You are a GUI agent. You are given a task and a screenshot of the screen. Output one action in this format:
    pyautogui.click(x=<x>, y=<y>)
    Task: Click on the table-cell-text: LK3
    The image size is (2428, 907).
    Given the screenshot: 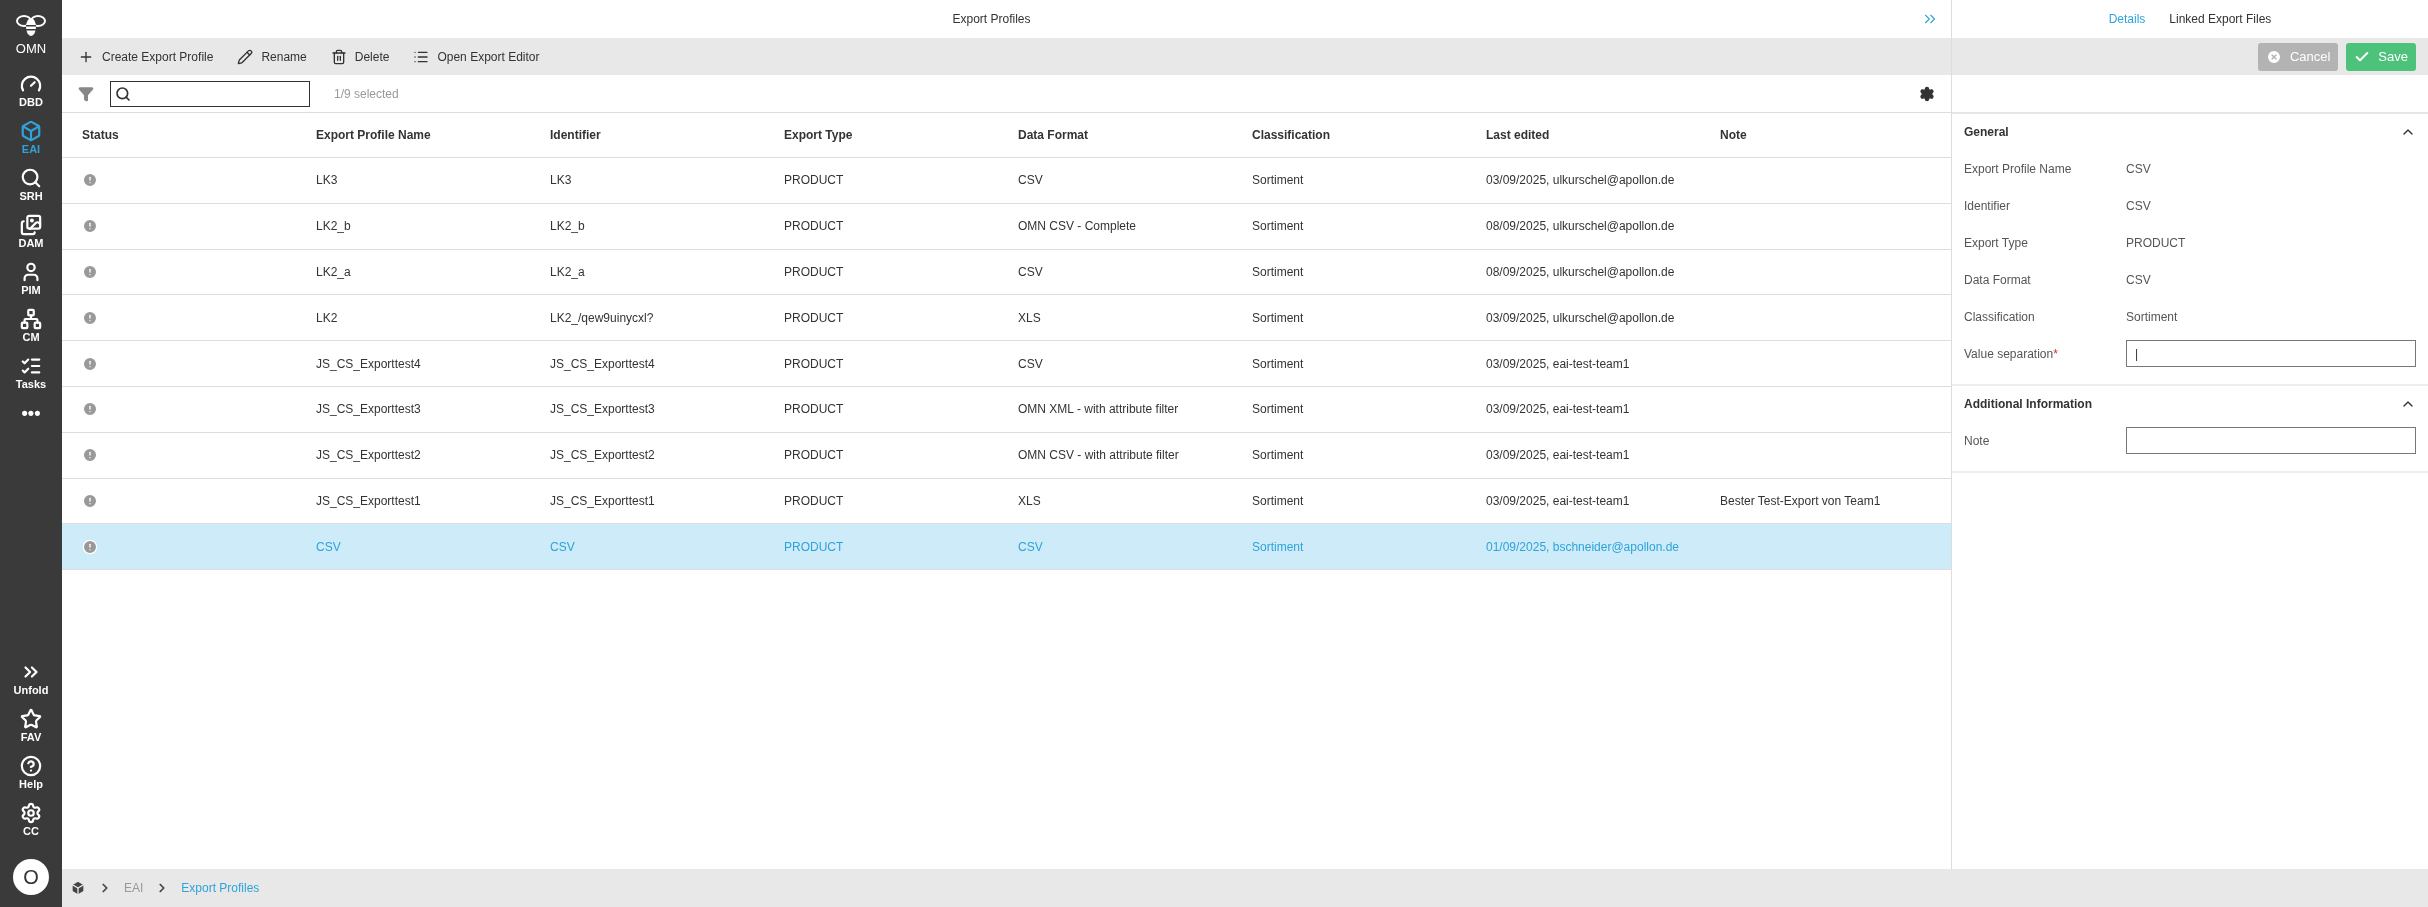 What is the action you would take?
    pyautogui.click(x=561, y=181)
    